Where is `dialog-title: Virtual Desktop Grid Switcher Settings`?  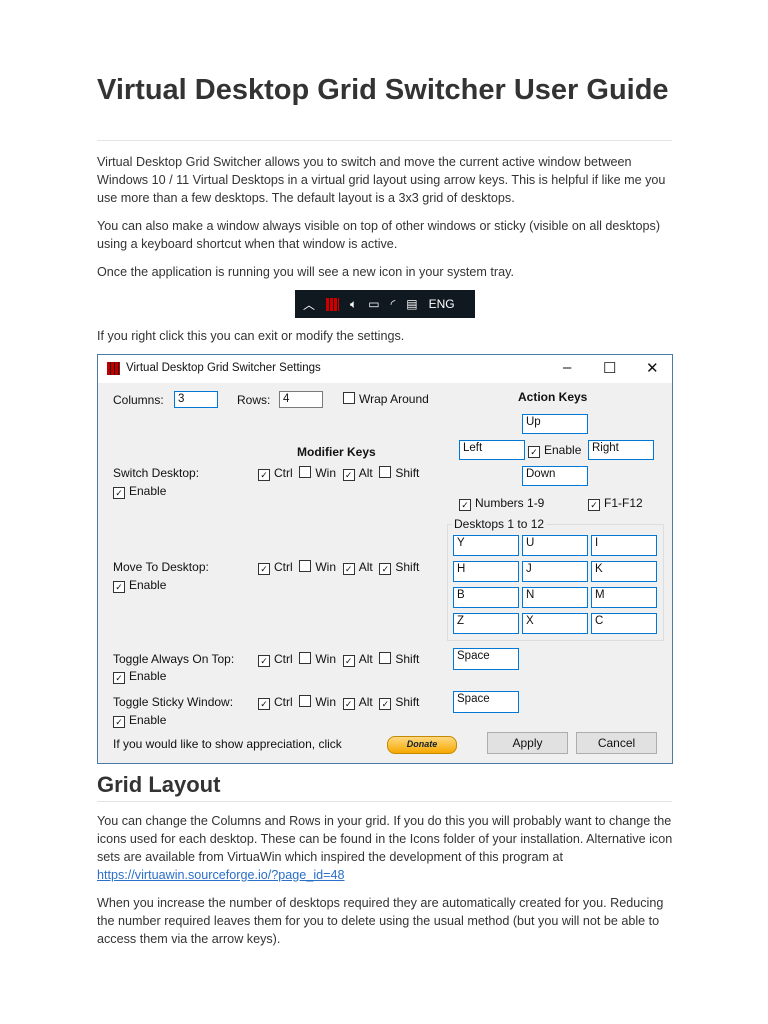 dialog-title: Virtual Desktop Grid Switcher Settings is located at coordinates (223, 368).